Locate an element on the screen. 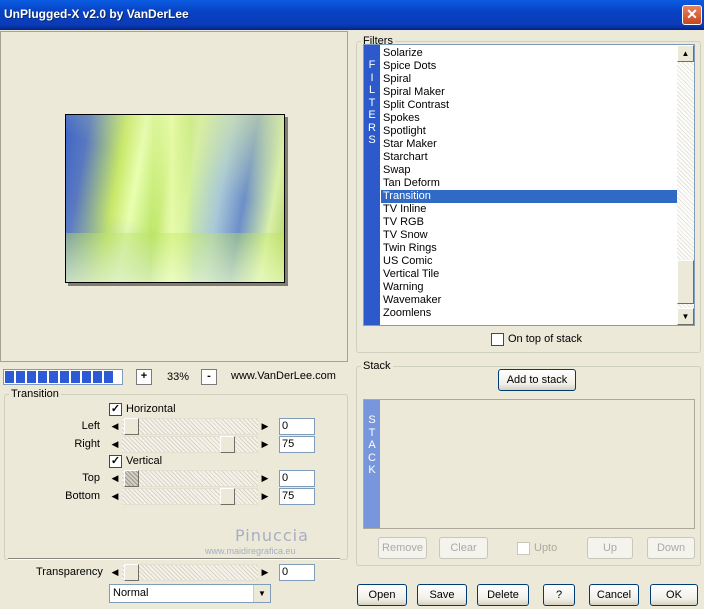  transparency-label: Transparency is located at coordinates (69, 572).